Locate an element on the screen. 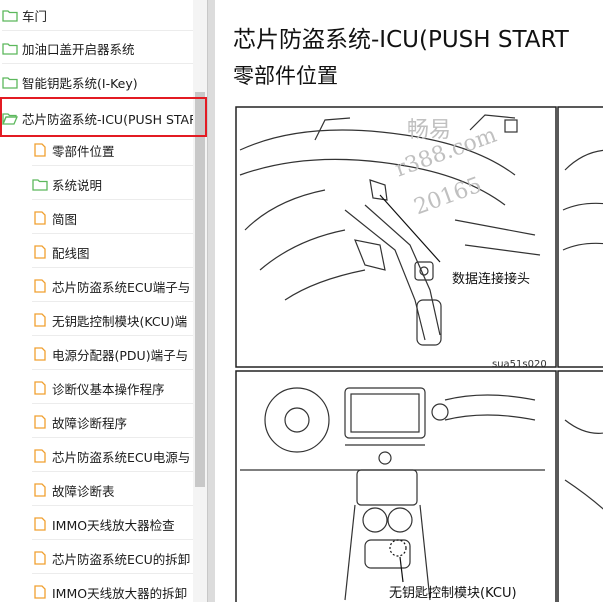 The image size is (603, 602). tree-item: 车门 is located at coordinates (97, 15).